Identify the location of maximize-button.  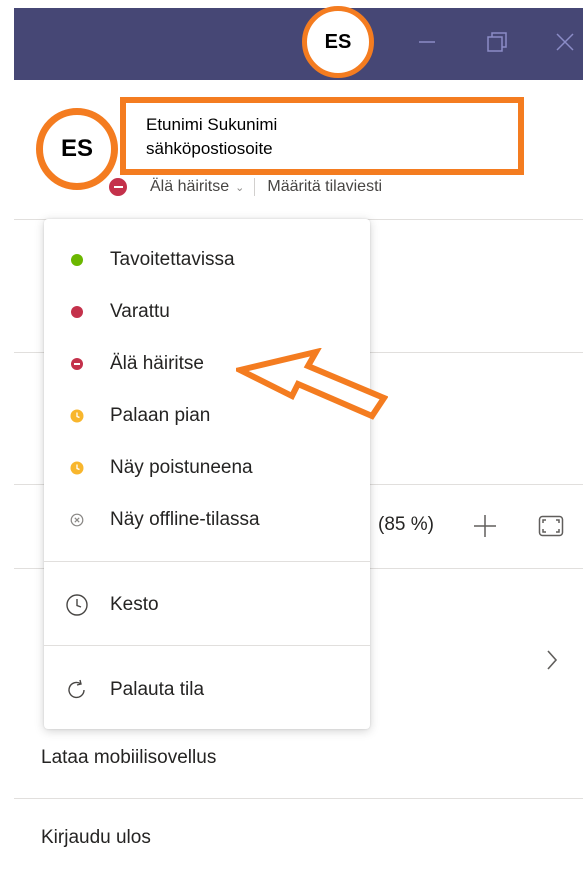
(497, 42).